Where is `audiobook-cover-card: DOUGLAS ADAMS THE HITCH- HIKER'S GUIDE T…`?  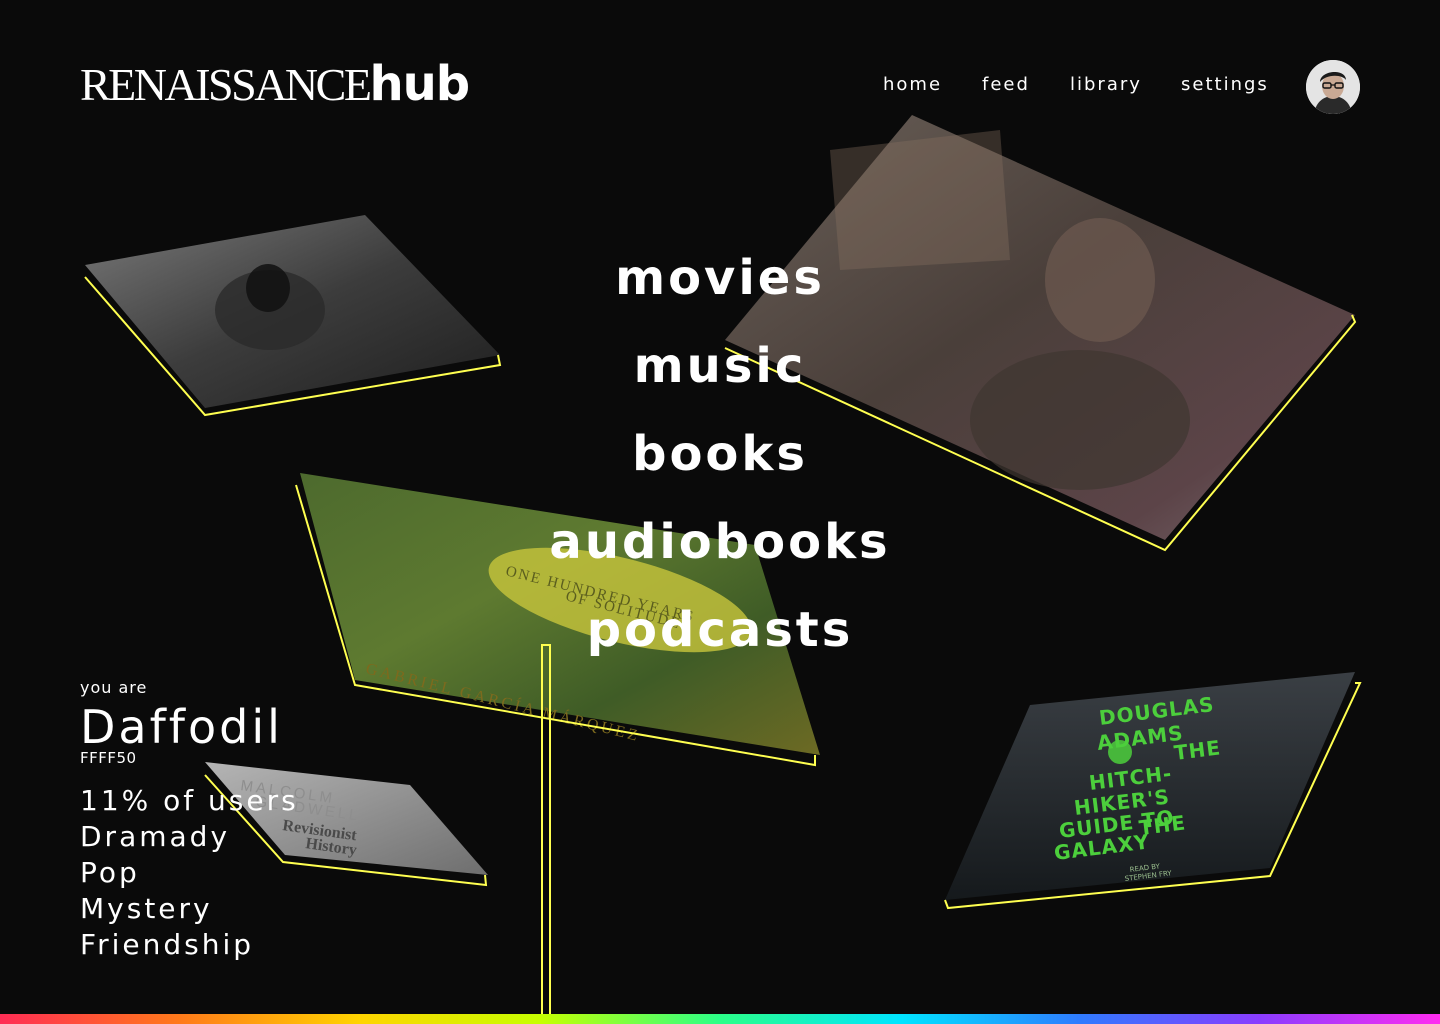
audiobook-cover-card: DOUGLAS ADAMS THE HITCH- HIKER'S GUIDE T… is located at coordinates (1153, 791).